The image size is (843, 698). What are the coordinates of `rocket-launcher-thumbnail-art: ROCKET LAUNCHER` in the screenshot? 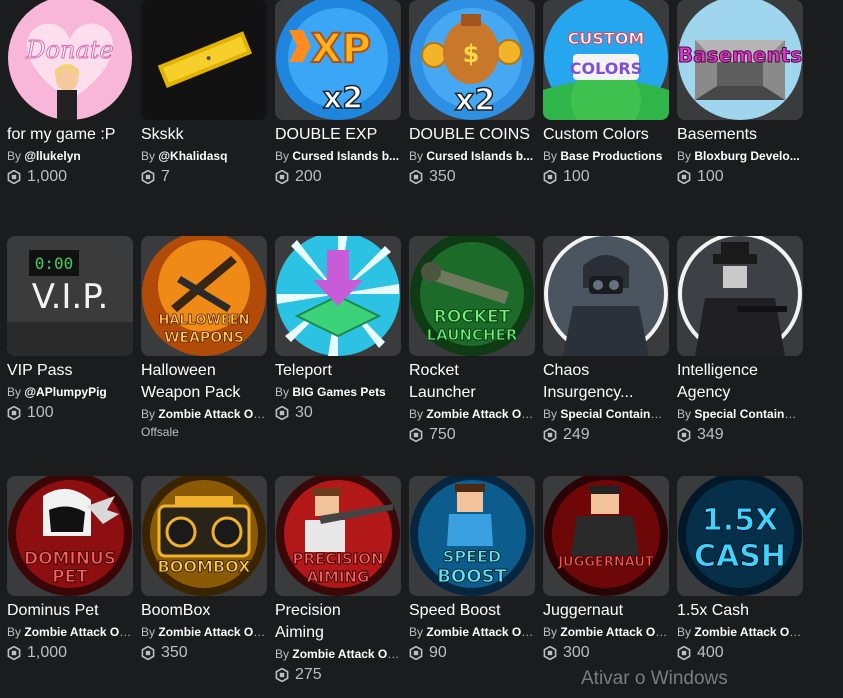 It's located at (472, 296).